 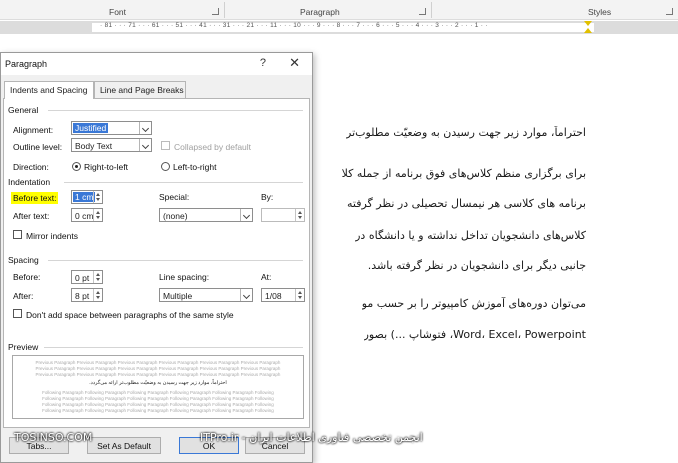 I want to click on alignment-value: Justified, so click(x=91, y=128).